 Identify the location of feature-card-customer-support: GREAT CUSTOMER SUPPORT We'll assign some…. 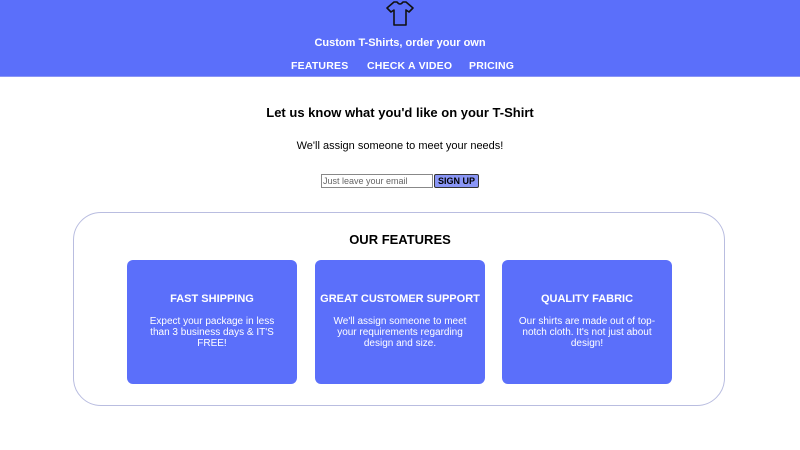
(400, 322).